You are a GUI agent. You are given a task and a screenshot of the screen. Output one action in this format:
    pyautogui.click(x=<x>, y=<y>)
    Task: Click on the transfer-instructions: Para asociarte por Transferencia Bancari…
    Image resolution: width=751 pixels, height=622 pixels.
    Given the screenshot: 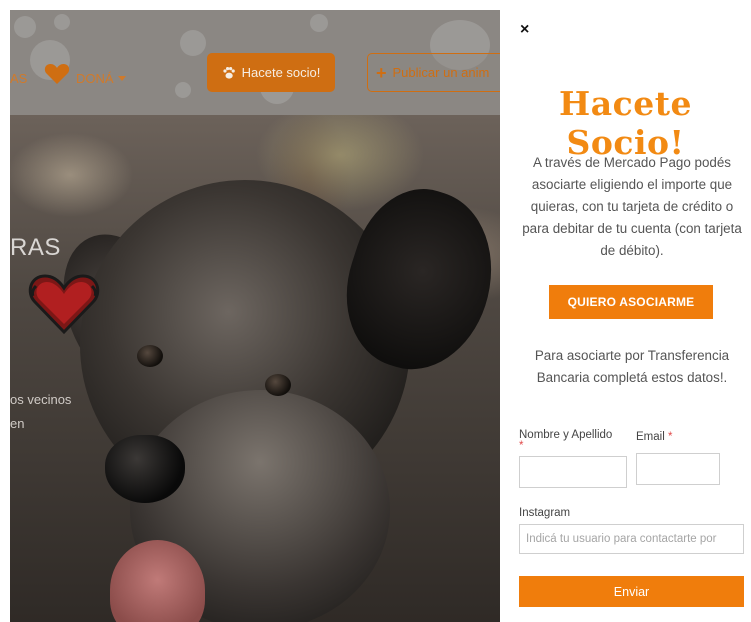 What is the action you would take?
    pyautogui.click(x=632, y=366)
    